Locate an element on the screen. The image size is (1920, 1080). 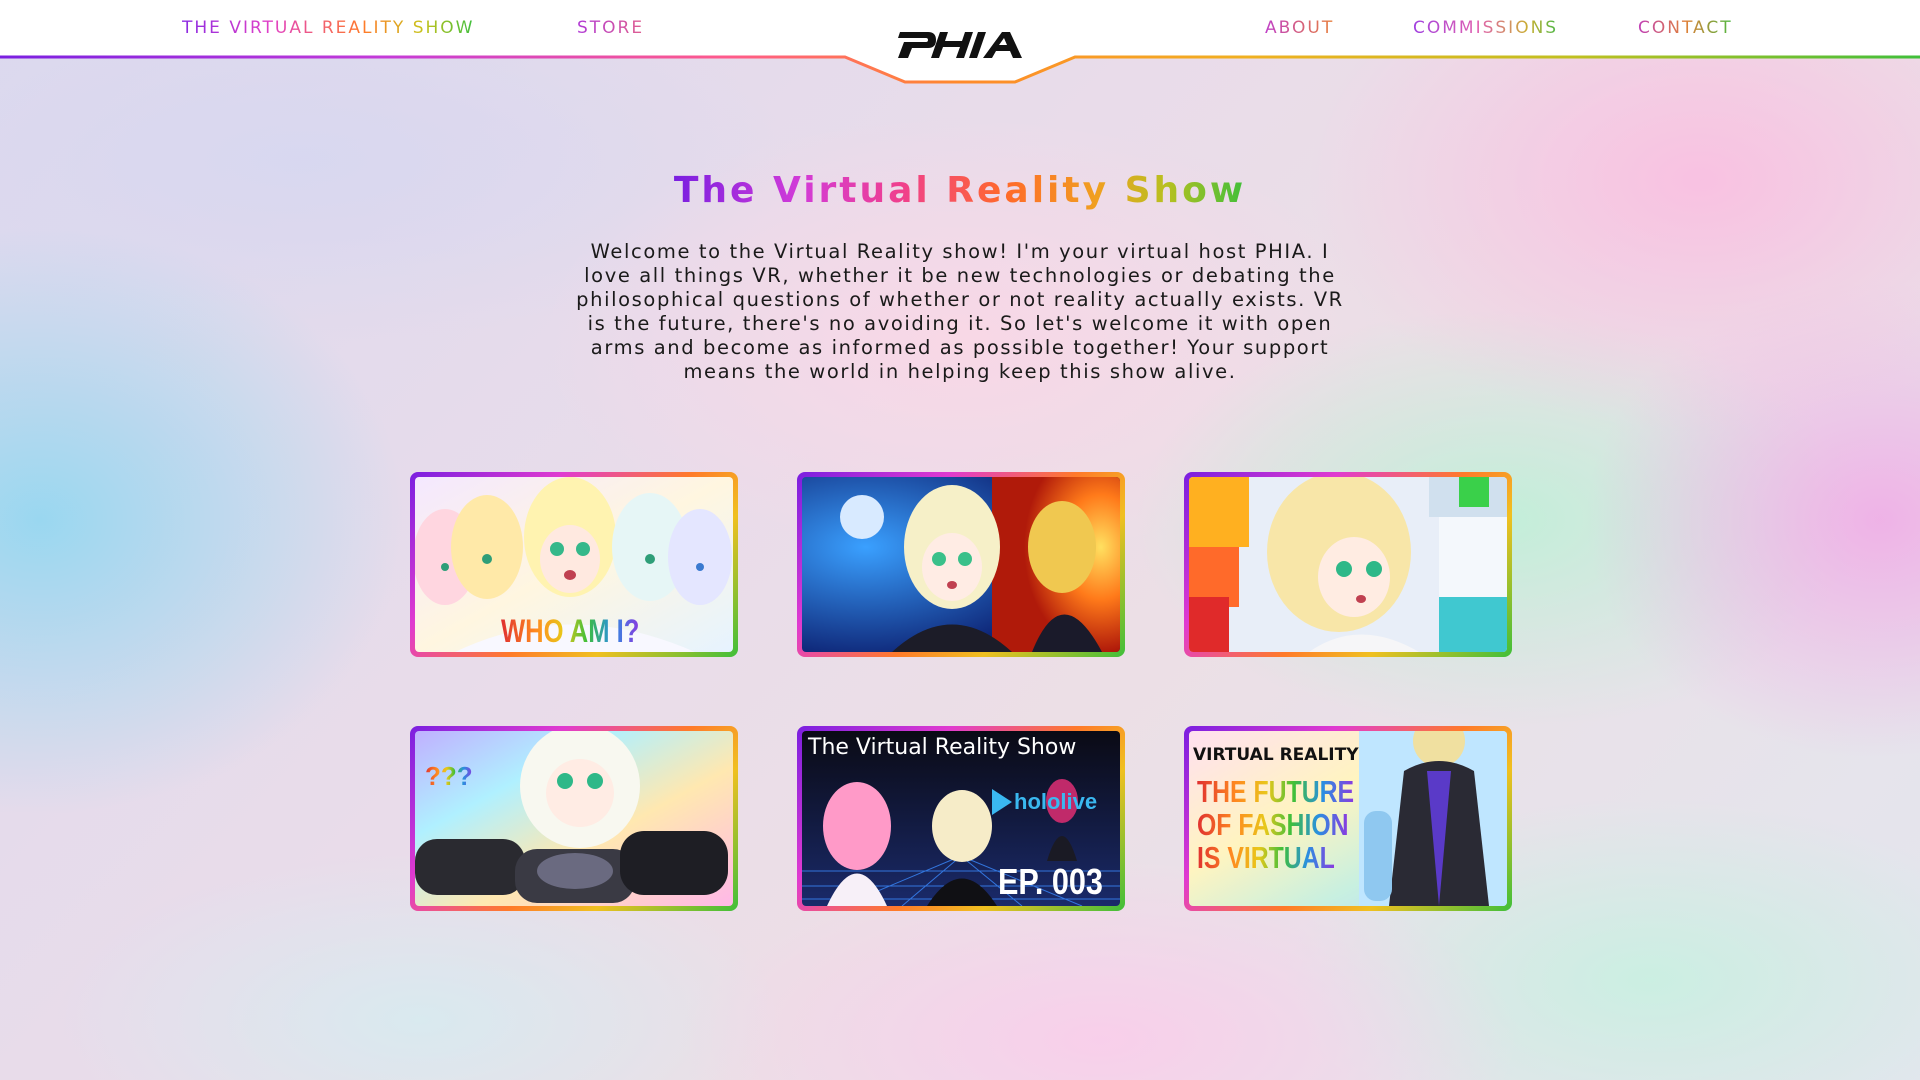
thumbnail-caption-line-1: THE FUTURE is located at coordinates (1276, 791).